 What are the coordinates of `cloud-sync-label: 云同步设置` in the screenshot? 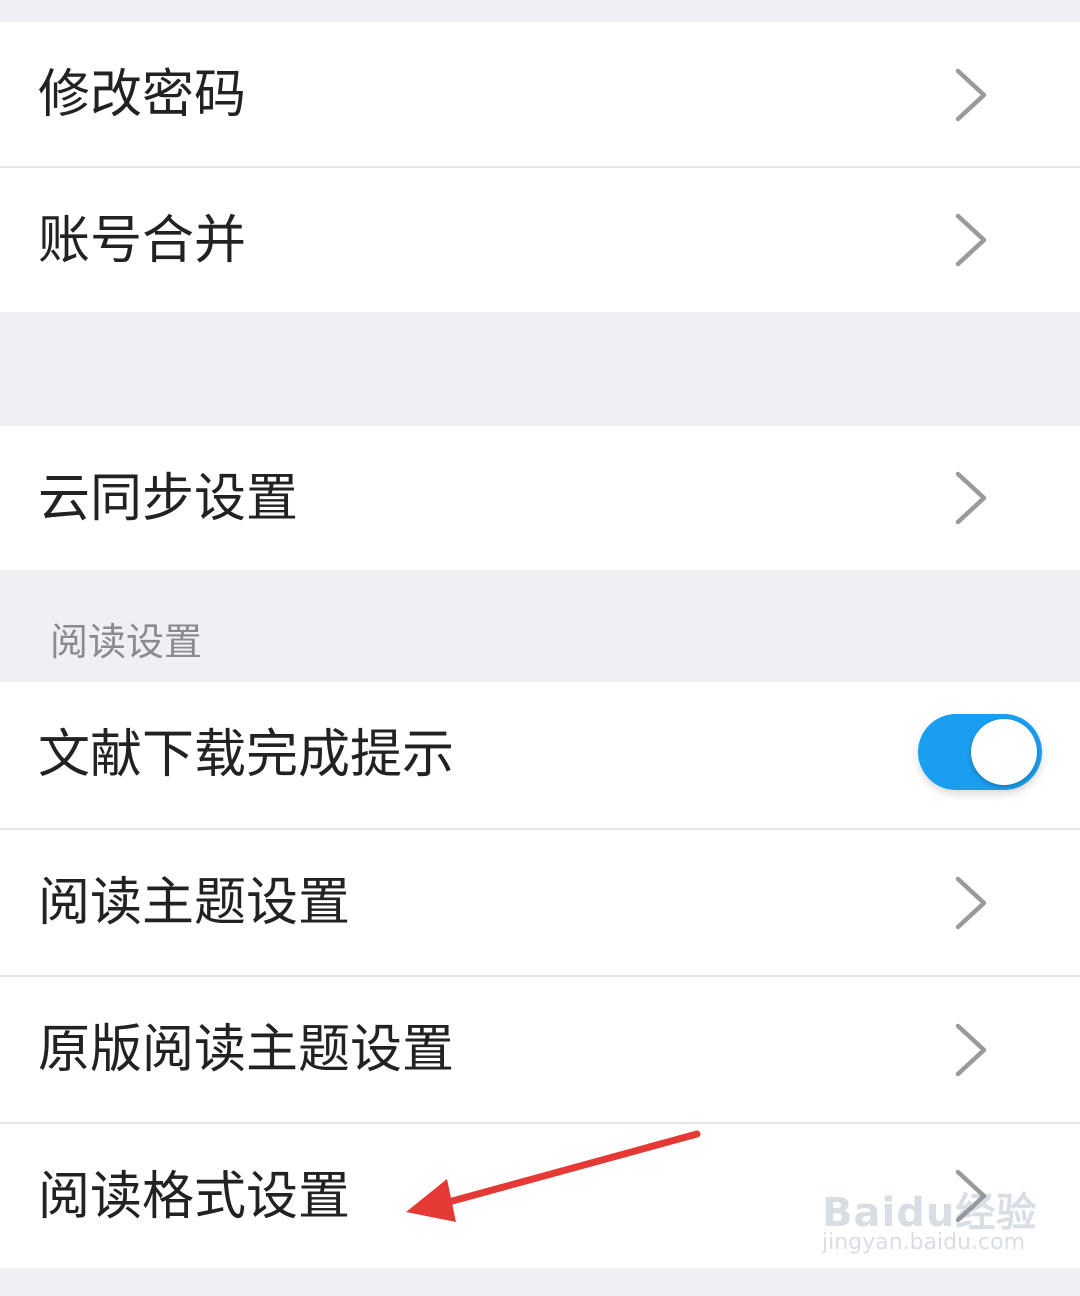 It's located at (168, 499).